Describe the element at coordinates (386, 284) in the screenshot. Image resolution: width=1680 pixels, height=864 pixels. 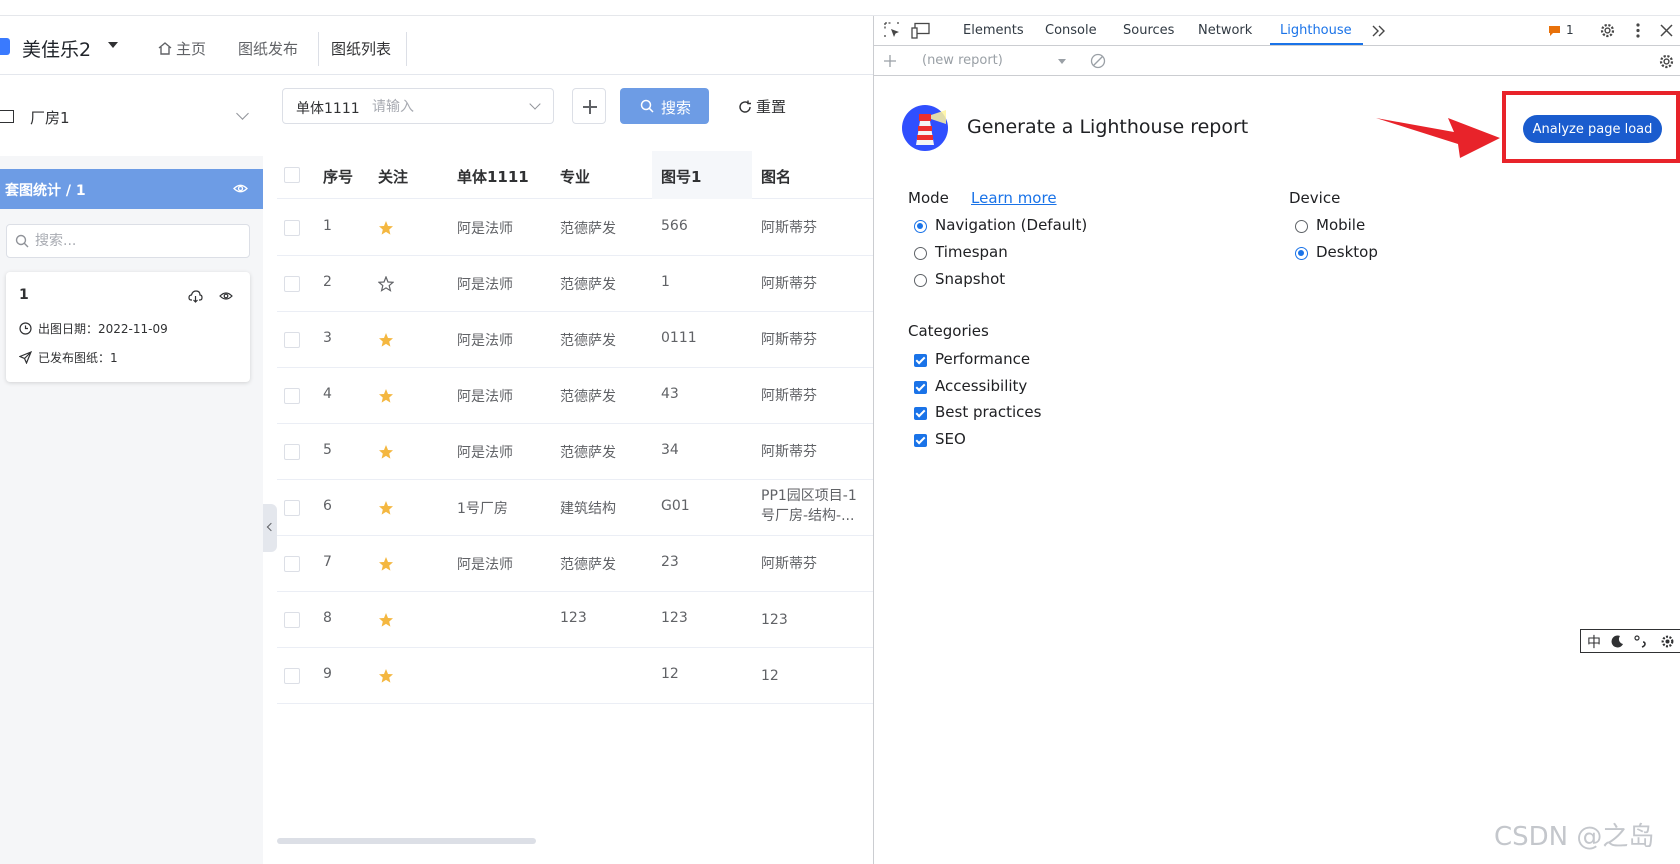
I see `star-outline-icon` at that location.